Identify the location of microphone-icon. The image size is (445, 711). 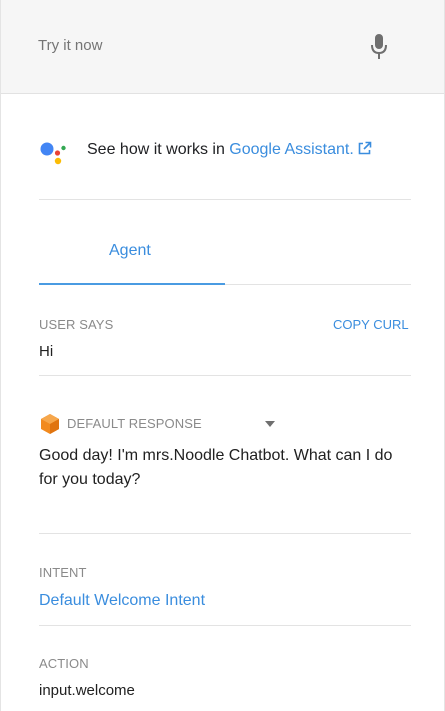
(379, 47).